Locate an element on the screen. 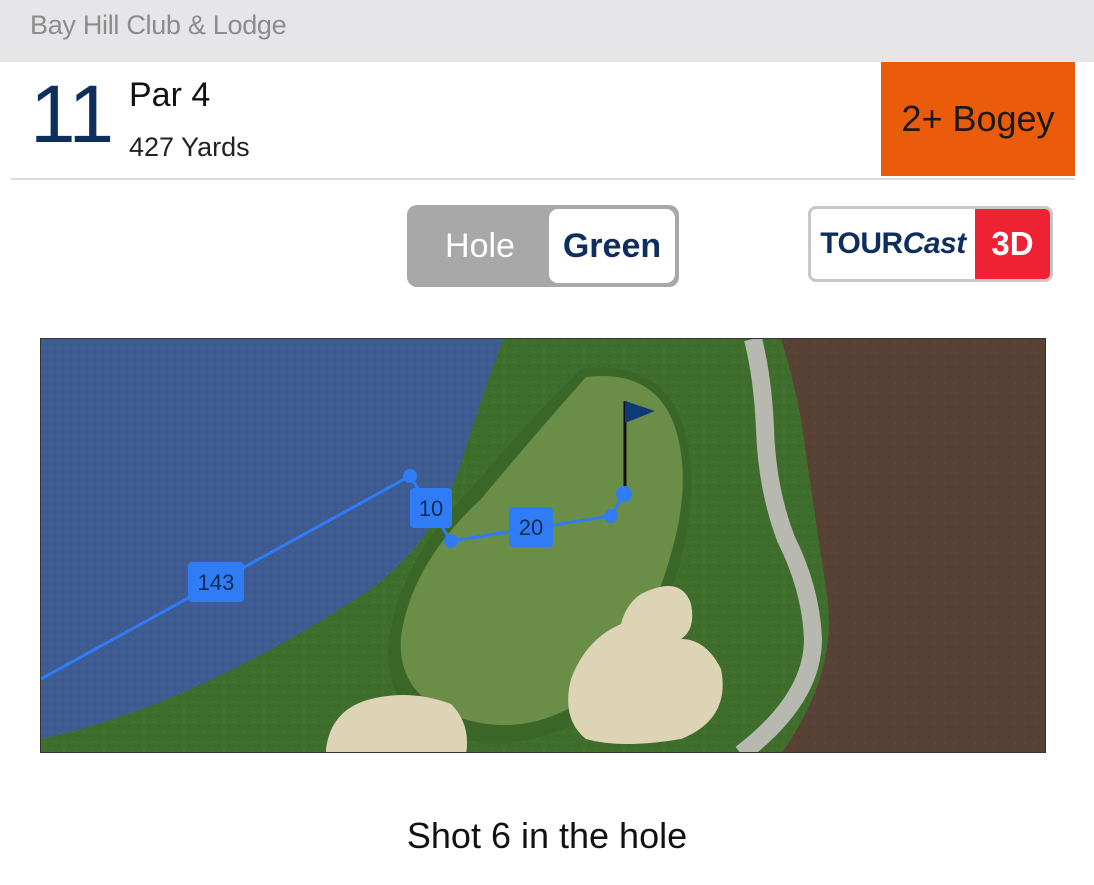 This screenshot has height=885, width=1094. hole-yards: 427 Yards is located at coordinates (189, 147).